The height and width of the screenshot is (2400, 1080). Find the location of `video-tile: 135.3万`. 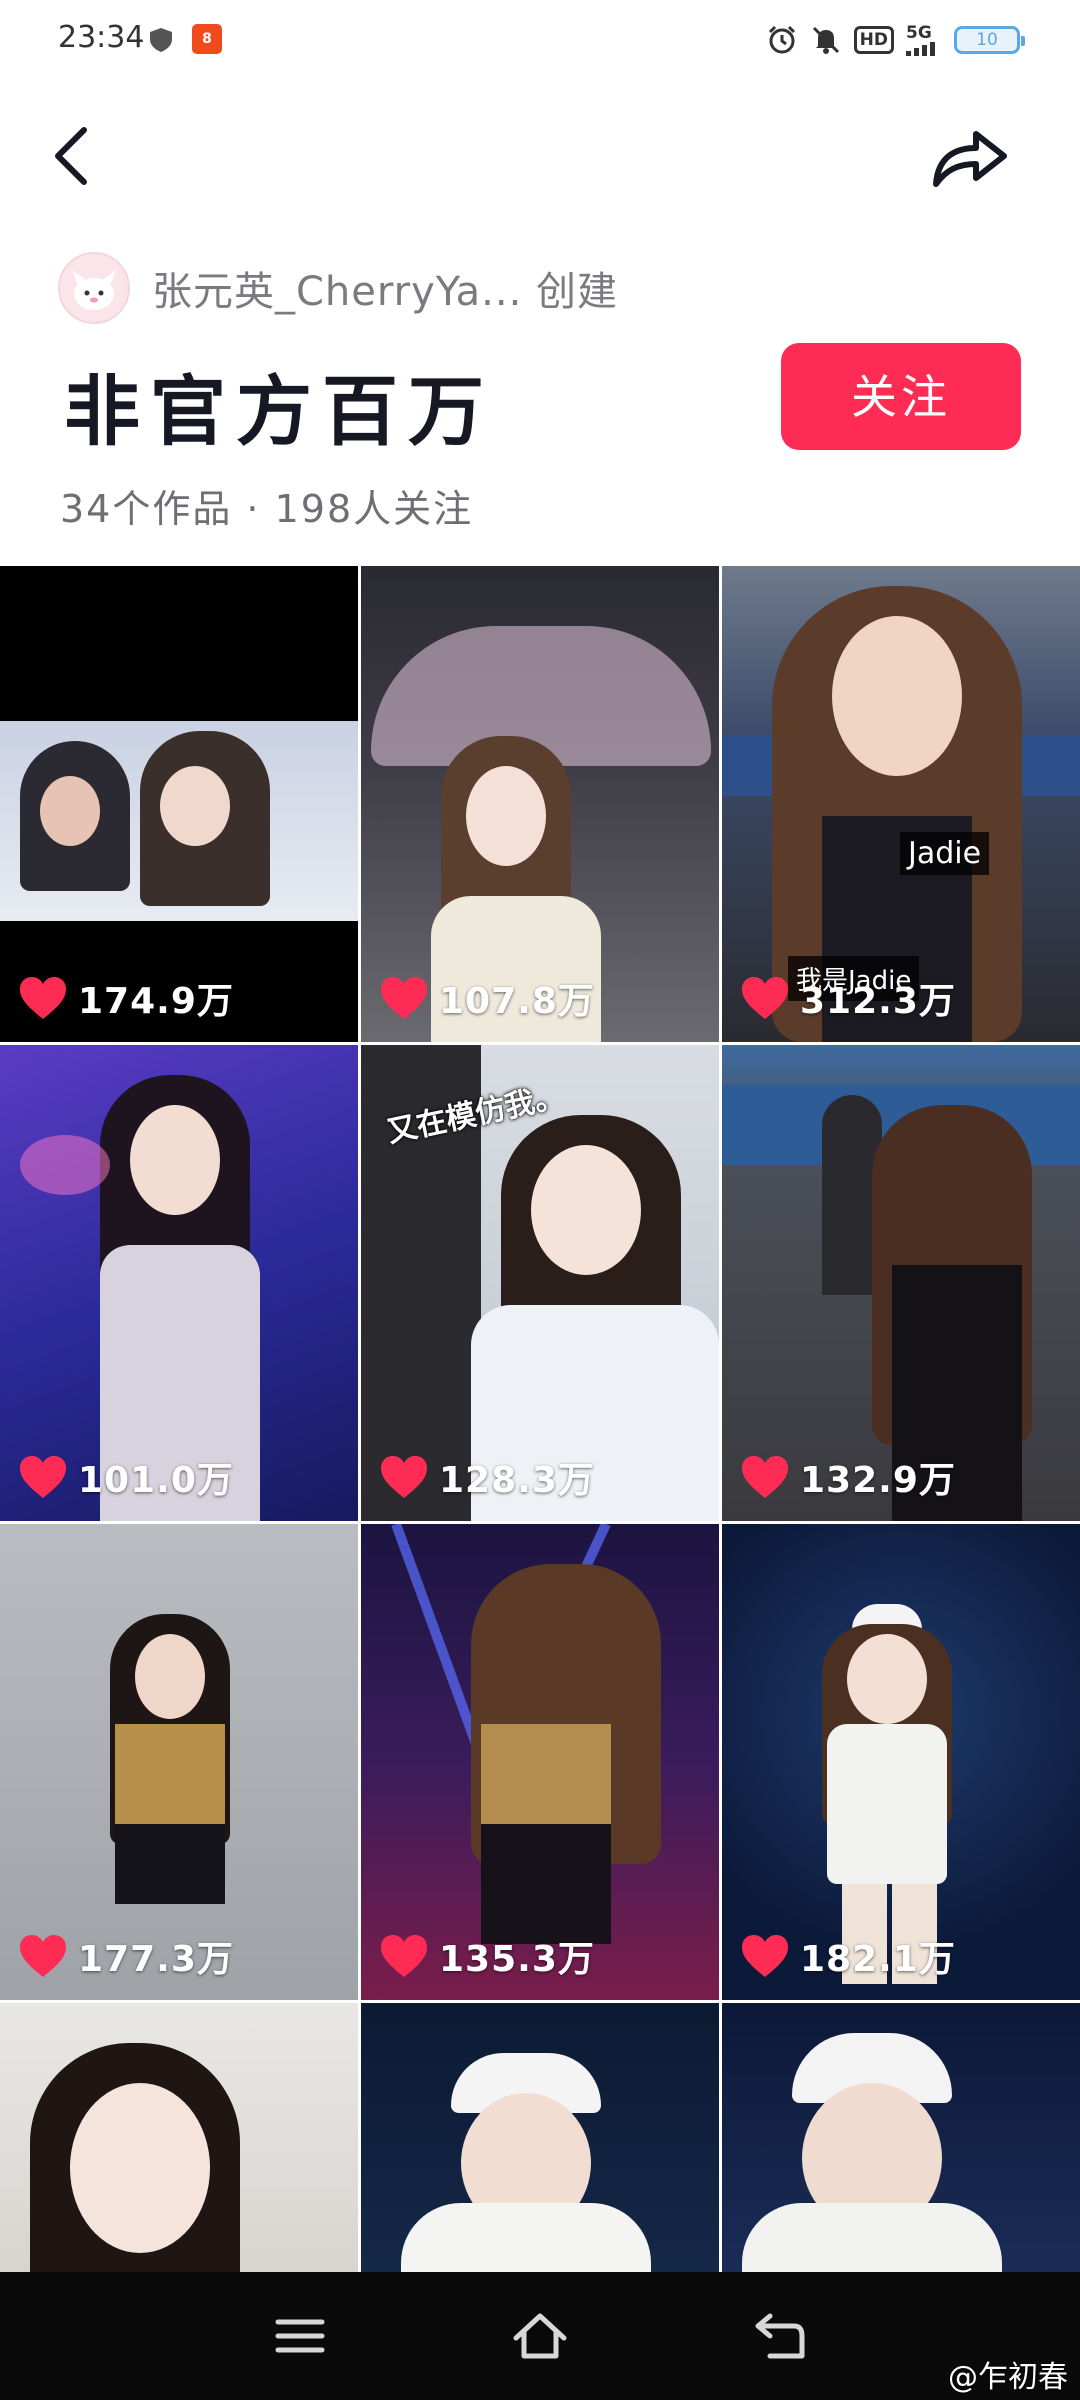

video-tile: 135.3万 is located at coordinates (540, 1762).